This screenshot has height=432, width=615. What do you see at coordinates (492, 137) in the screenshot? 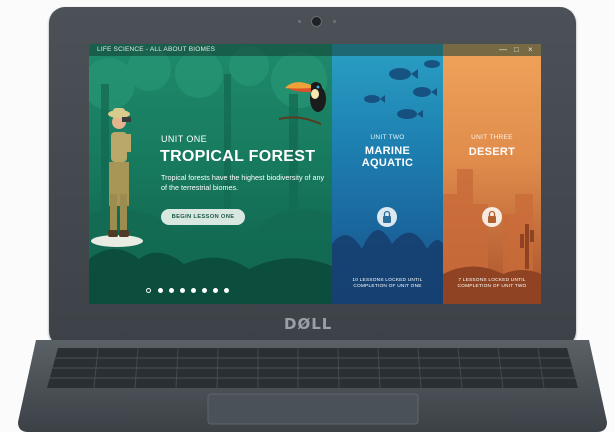
I see `unit-three-label: UNIT THREE` at bounding box center [492, 137].